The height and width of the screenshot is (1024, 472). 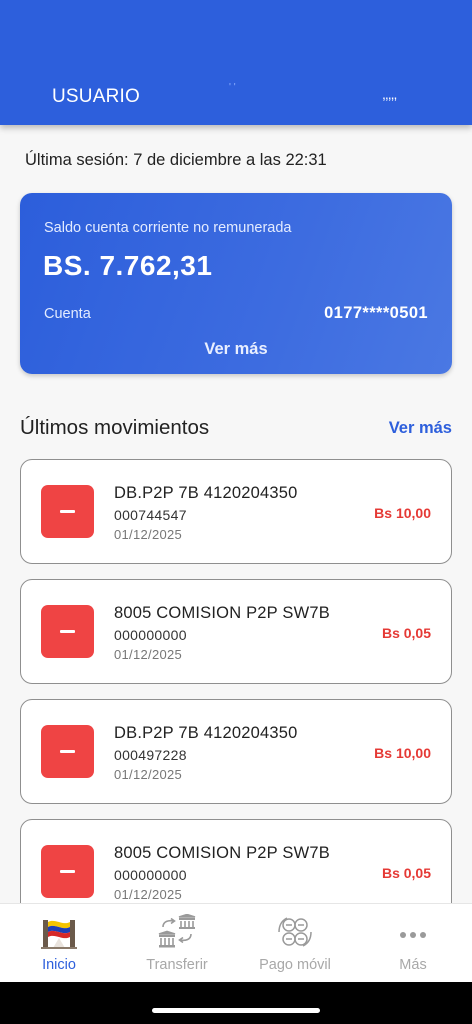 I want to click on nav-mas: Más, so click(x=413, y=943).